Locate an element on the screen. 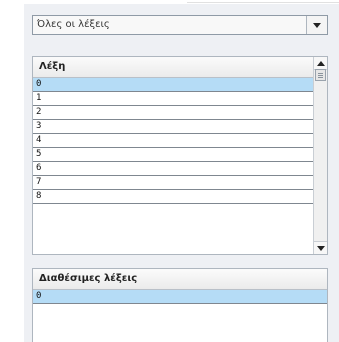 Image resolution: width=339 pixels, height=342 pixels. table-row: 4 is located at coordinates (173, 141).